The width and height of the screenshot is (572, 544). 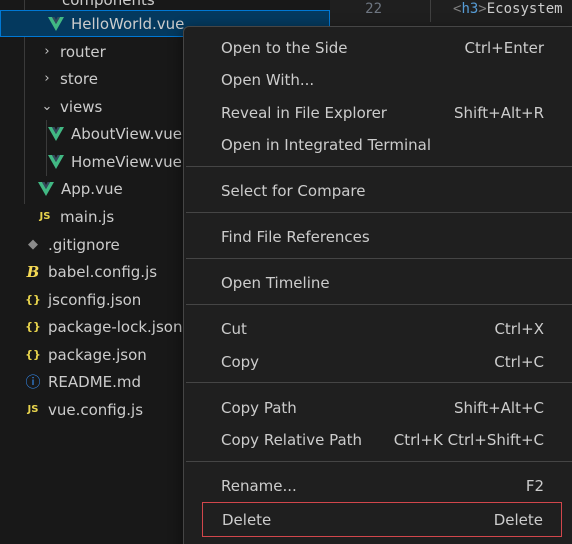 I want to click on menu-item-shortcut: Ctrl+C, so click(x=519, y=362).